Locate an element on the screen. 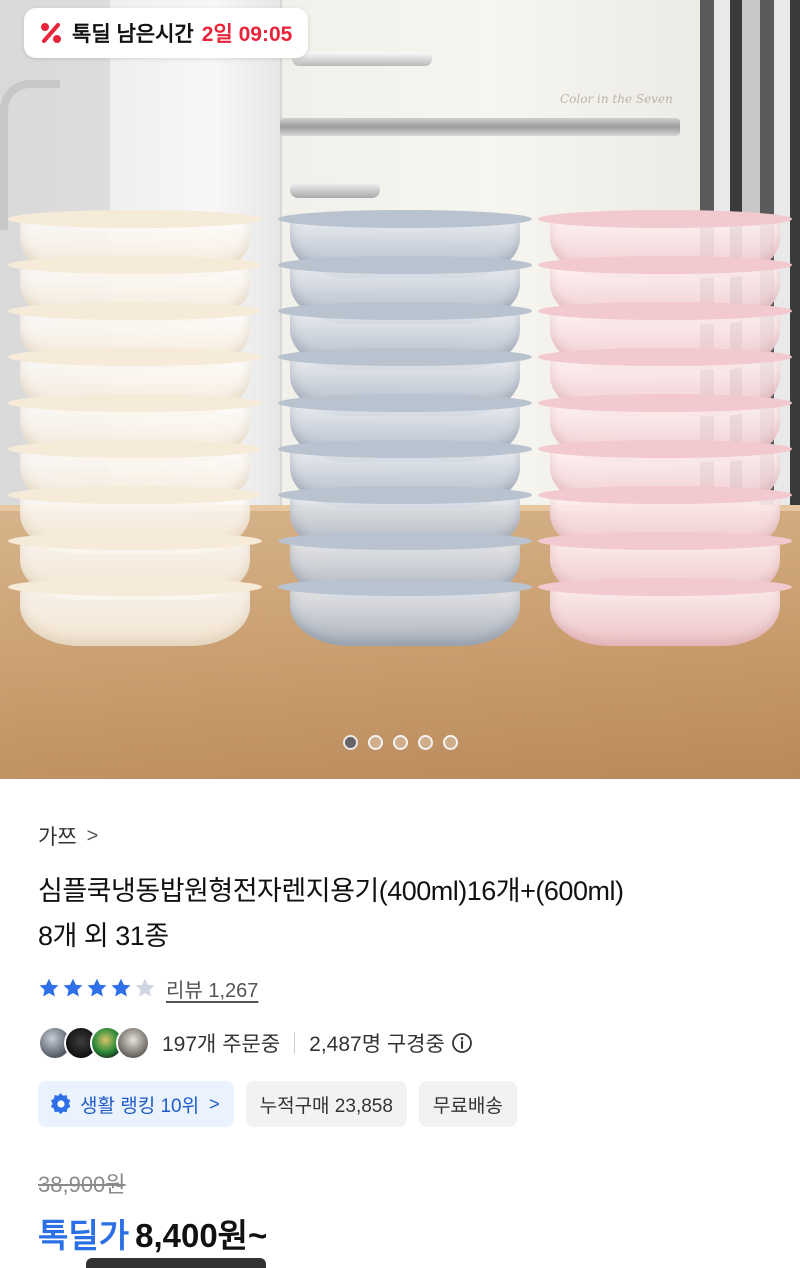  deal-price: 8,400원~ is located at coordinates (201, 1235).